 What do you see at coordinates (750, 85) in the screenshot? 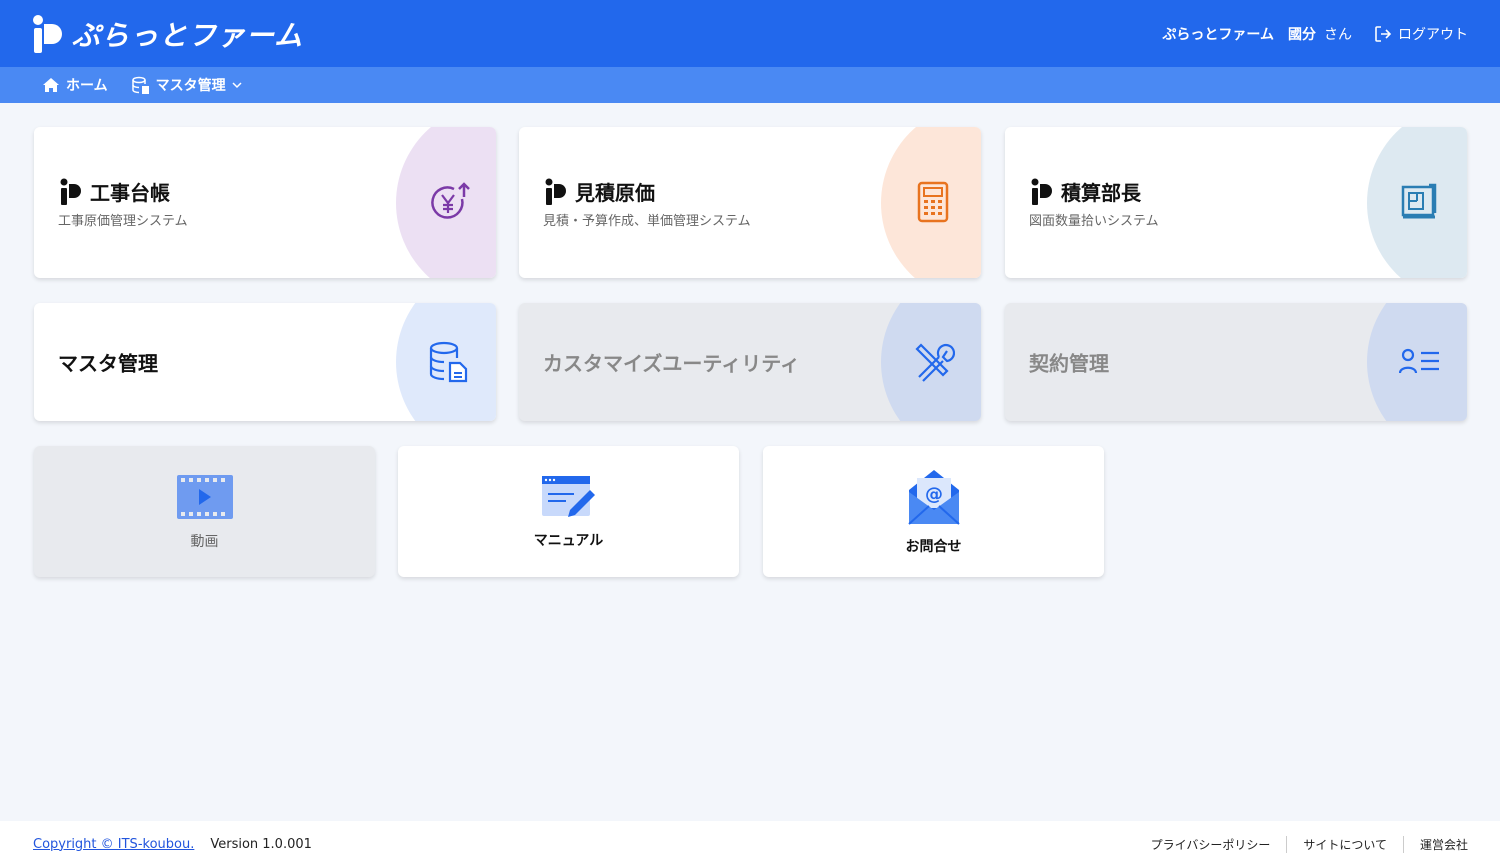
I see `main-nav: ホーム マスタ管理` at bounding box center [750, 85].